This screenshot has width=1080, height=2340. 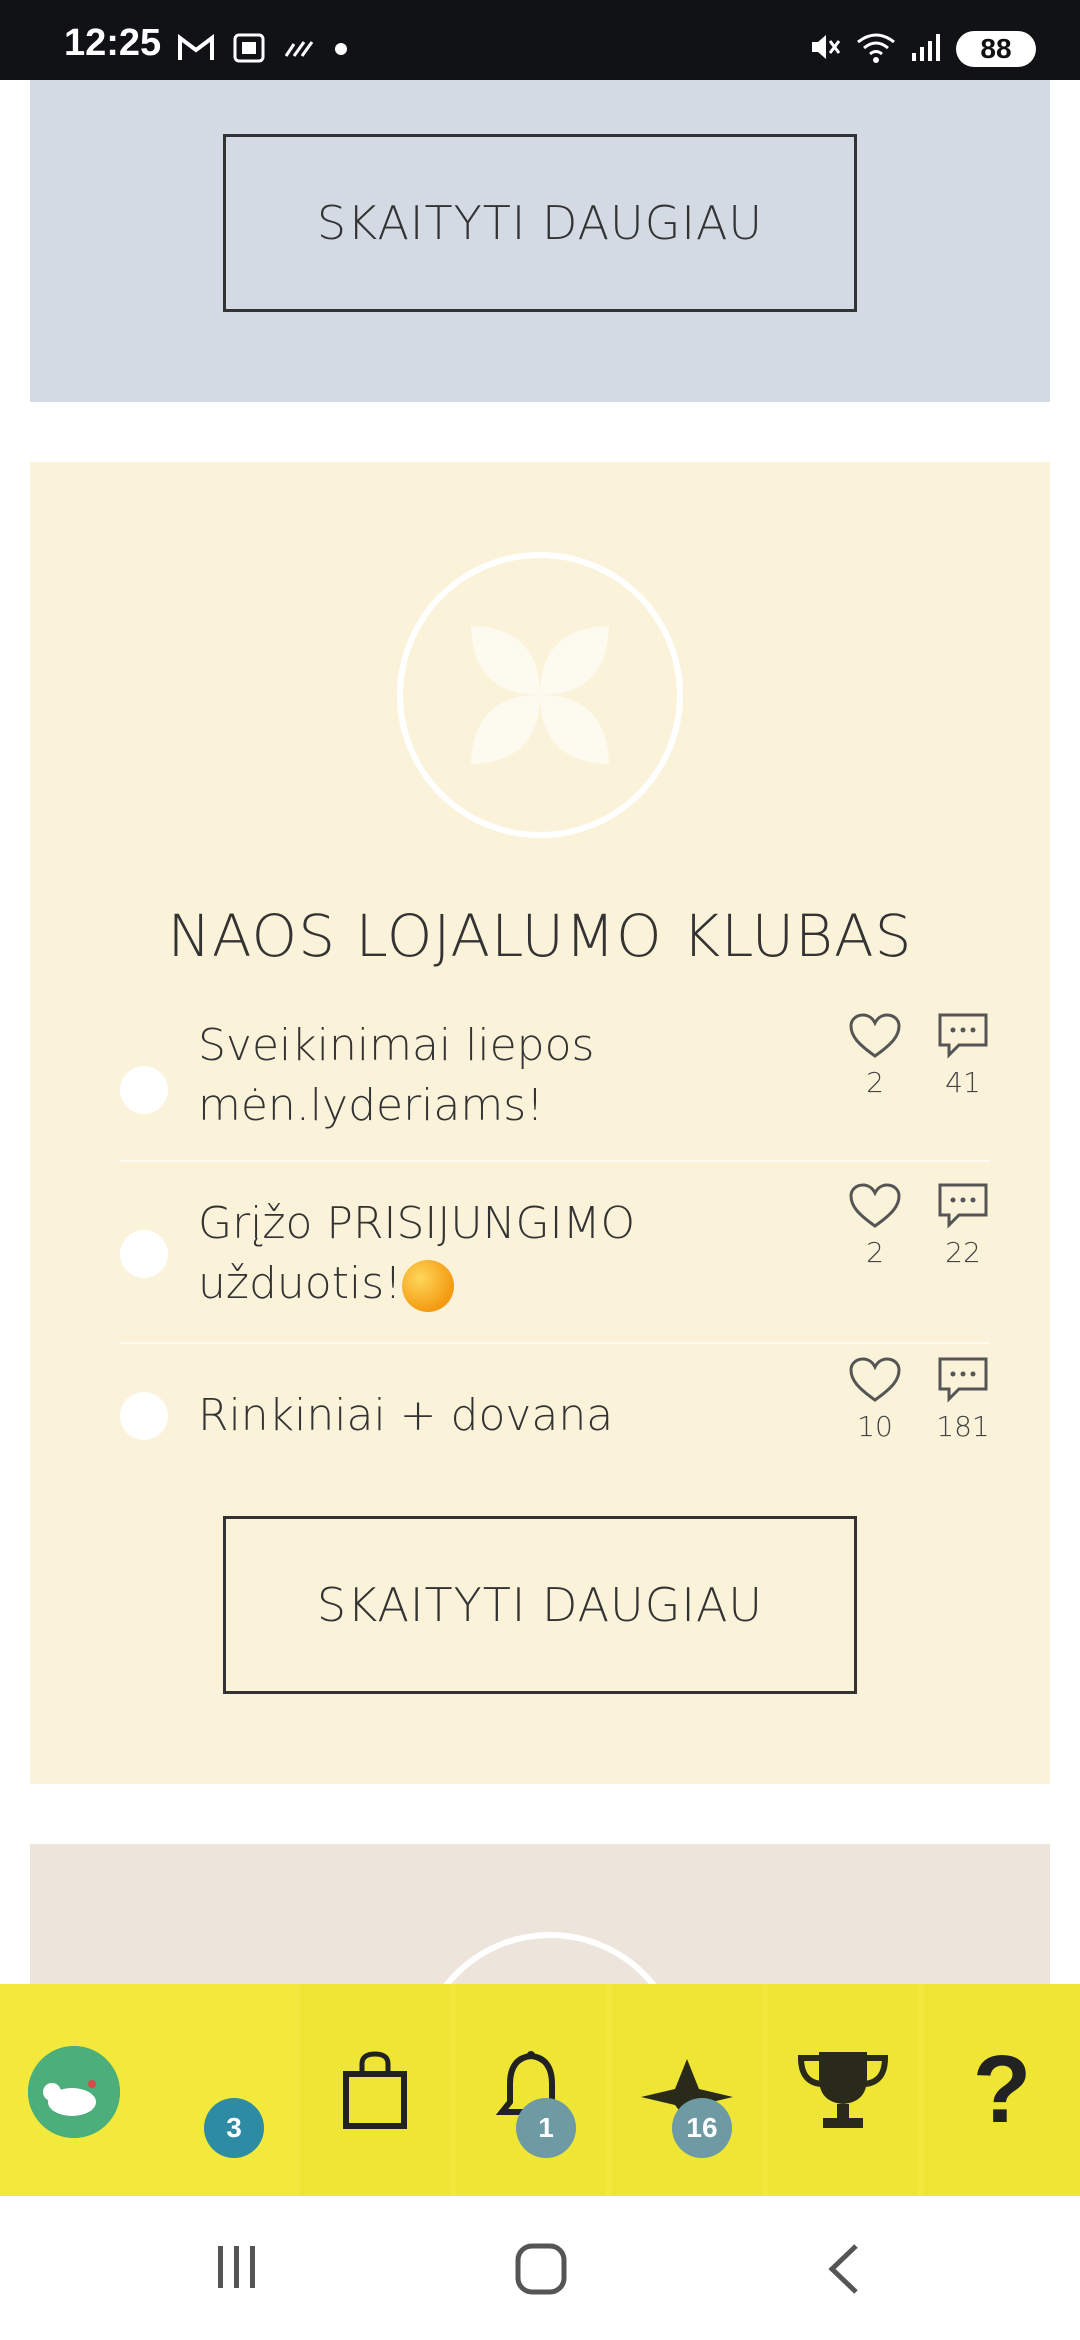 I want to click on dot-icon, so click(x=341, y=50).